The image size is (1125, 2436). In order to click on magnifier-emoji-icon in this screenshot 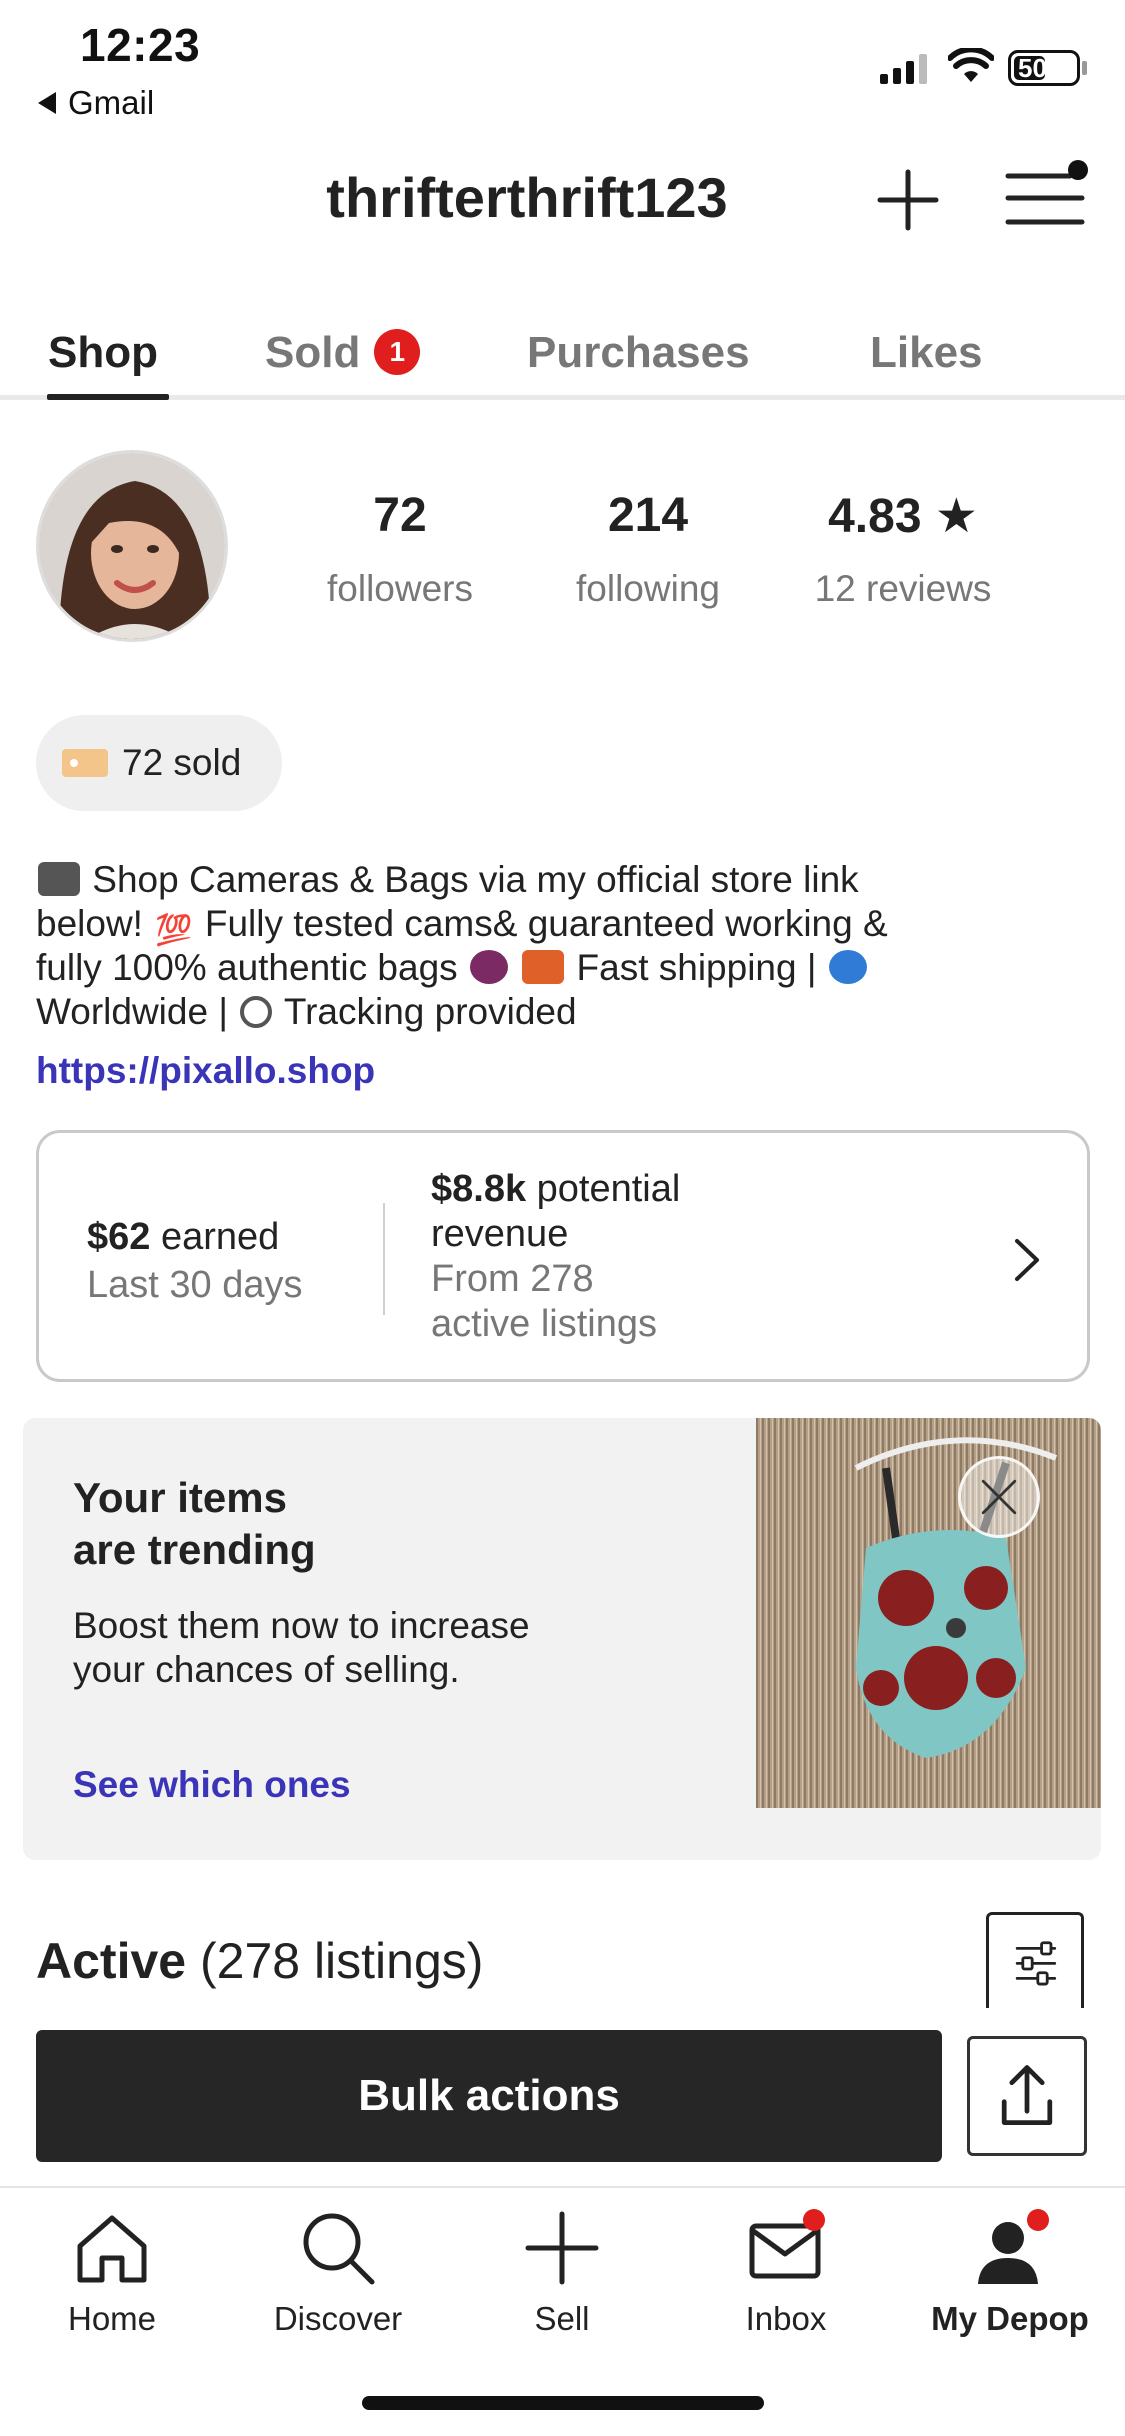, I will do `click(256, 1012)`.